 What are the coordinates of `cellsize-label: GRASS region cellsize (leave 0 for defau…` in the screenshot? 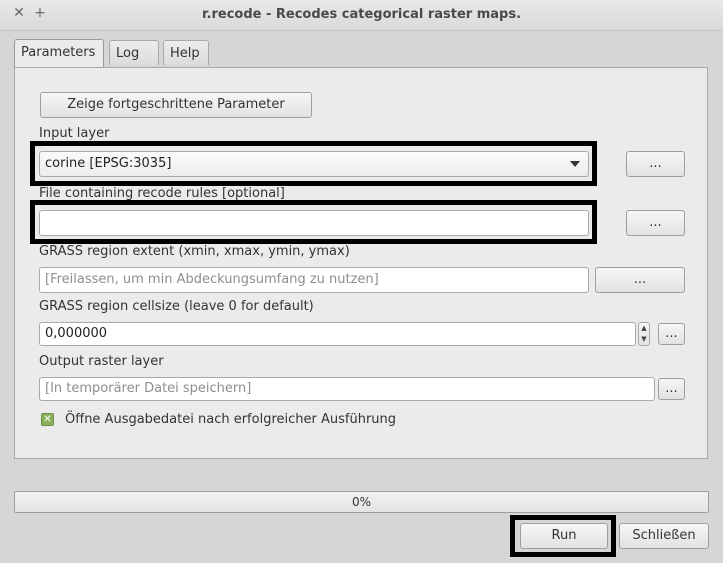 It's located at (176, 306).